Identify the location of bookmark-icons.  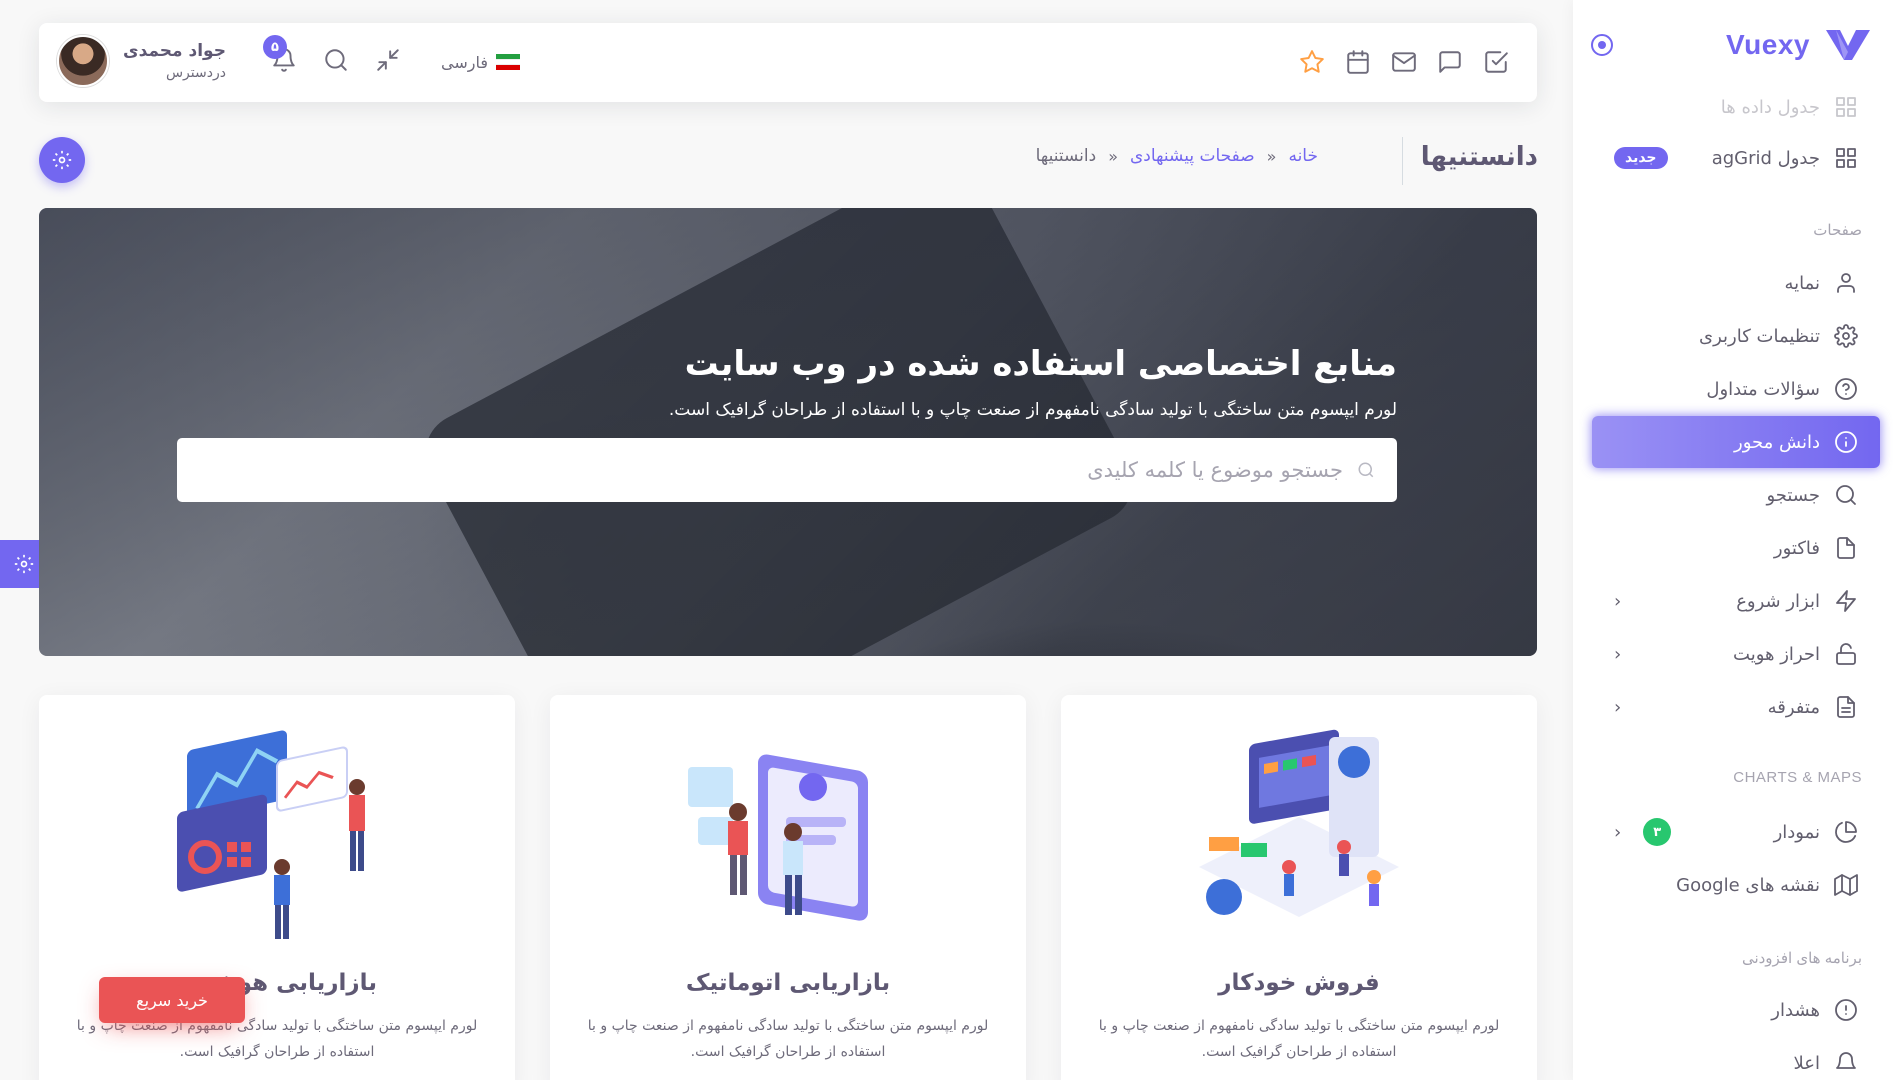
(1404, 64).